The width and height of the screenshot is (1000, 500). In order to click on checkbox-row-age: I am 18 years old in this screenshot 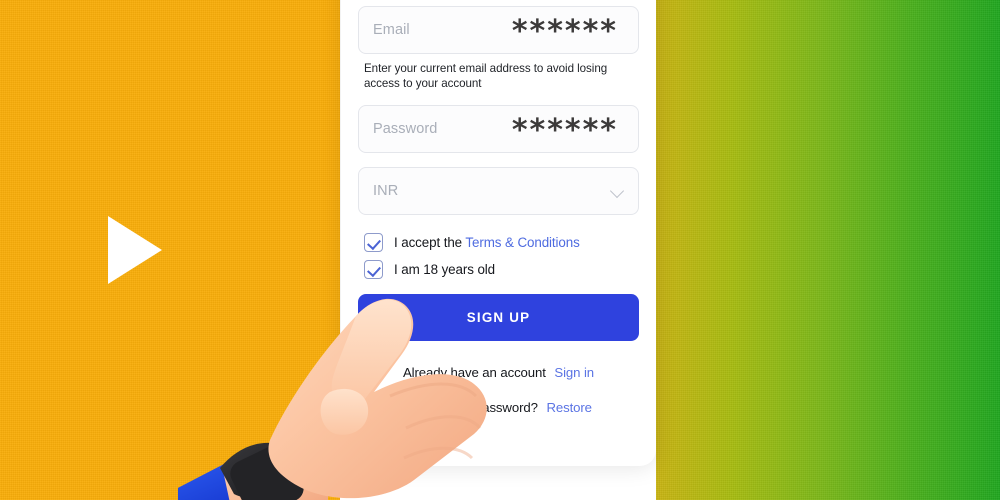, I will do `click(501, 269)`.